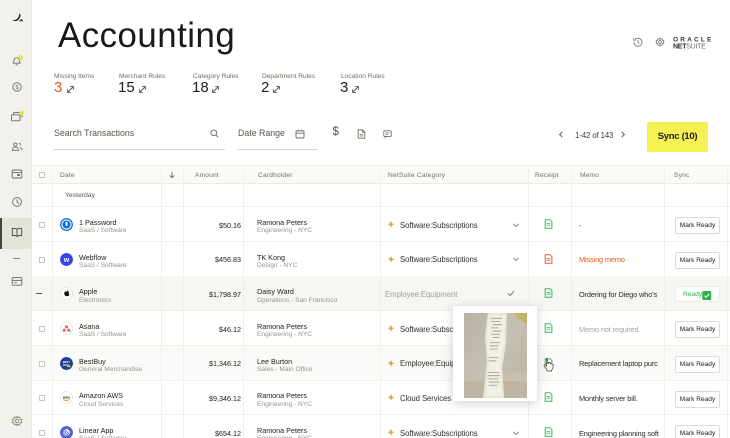 This screenshot has width=730, height=438. I want to click on svg-text: ORACLE, so click(692, 40).